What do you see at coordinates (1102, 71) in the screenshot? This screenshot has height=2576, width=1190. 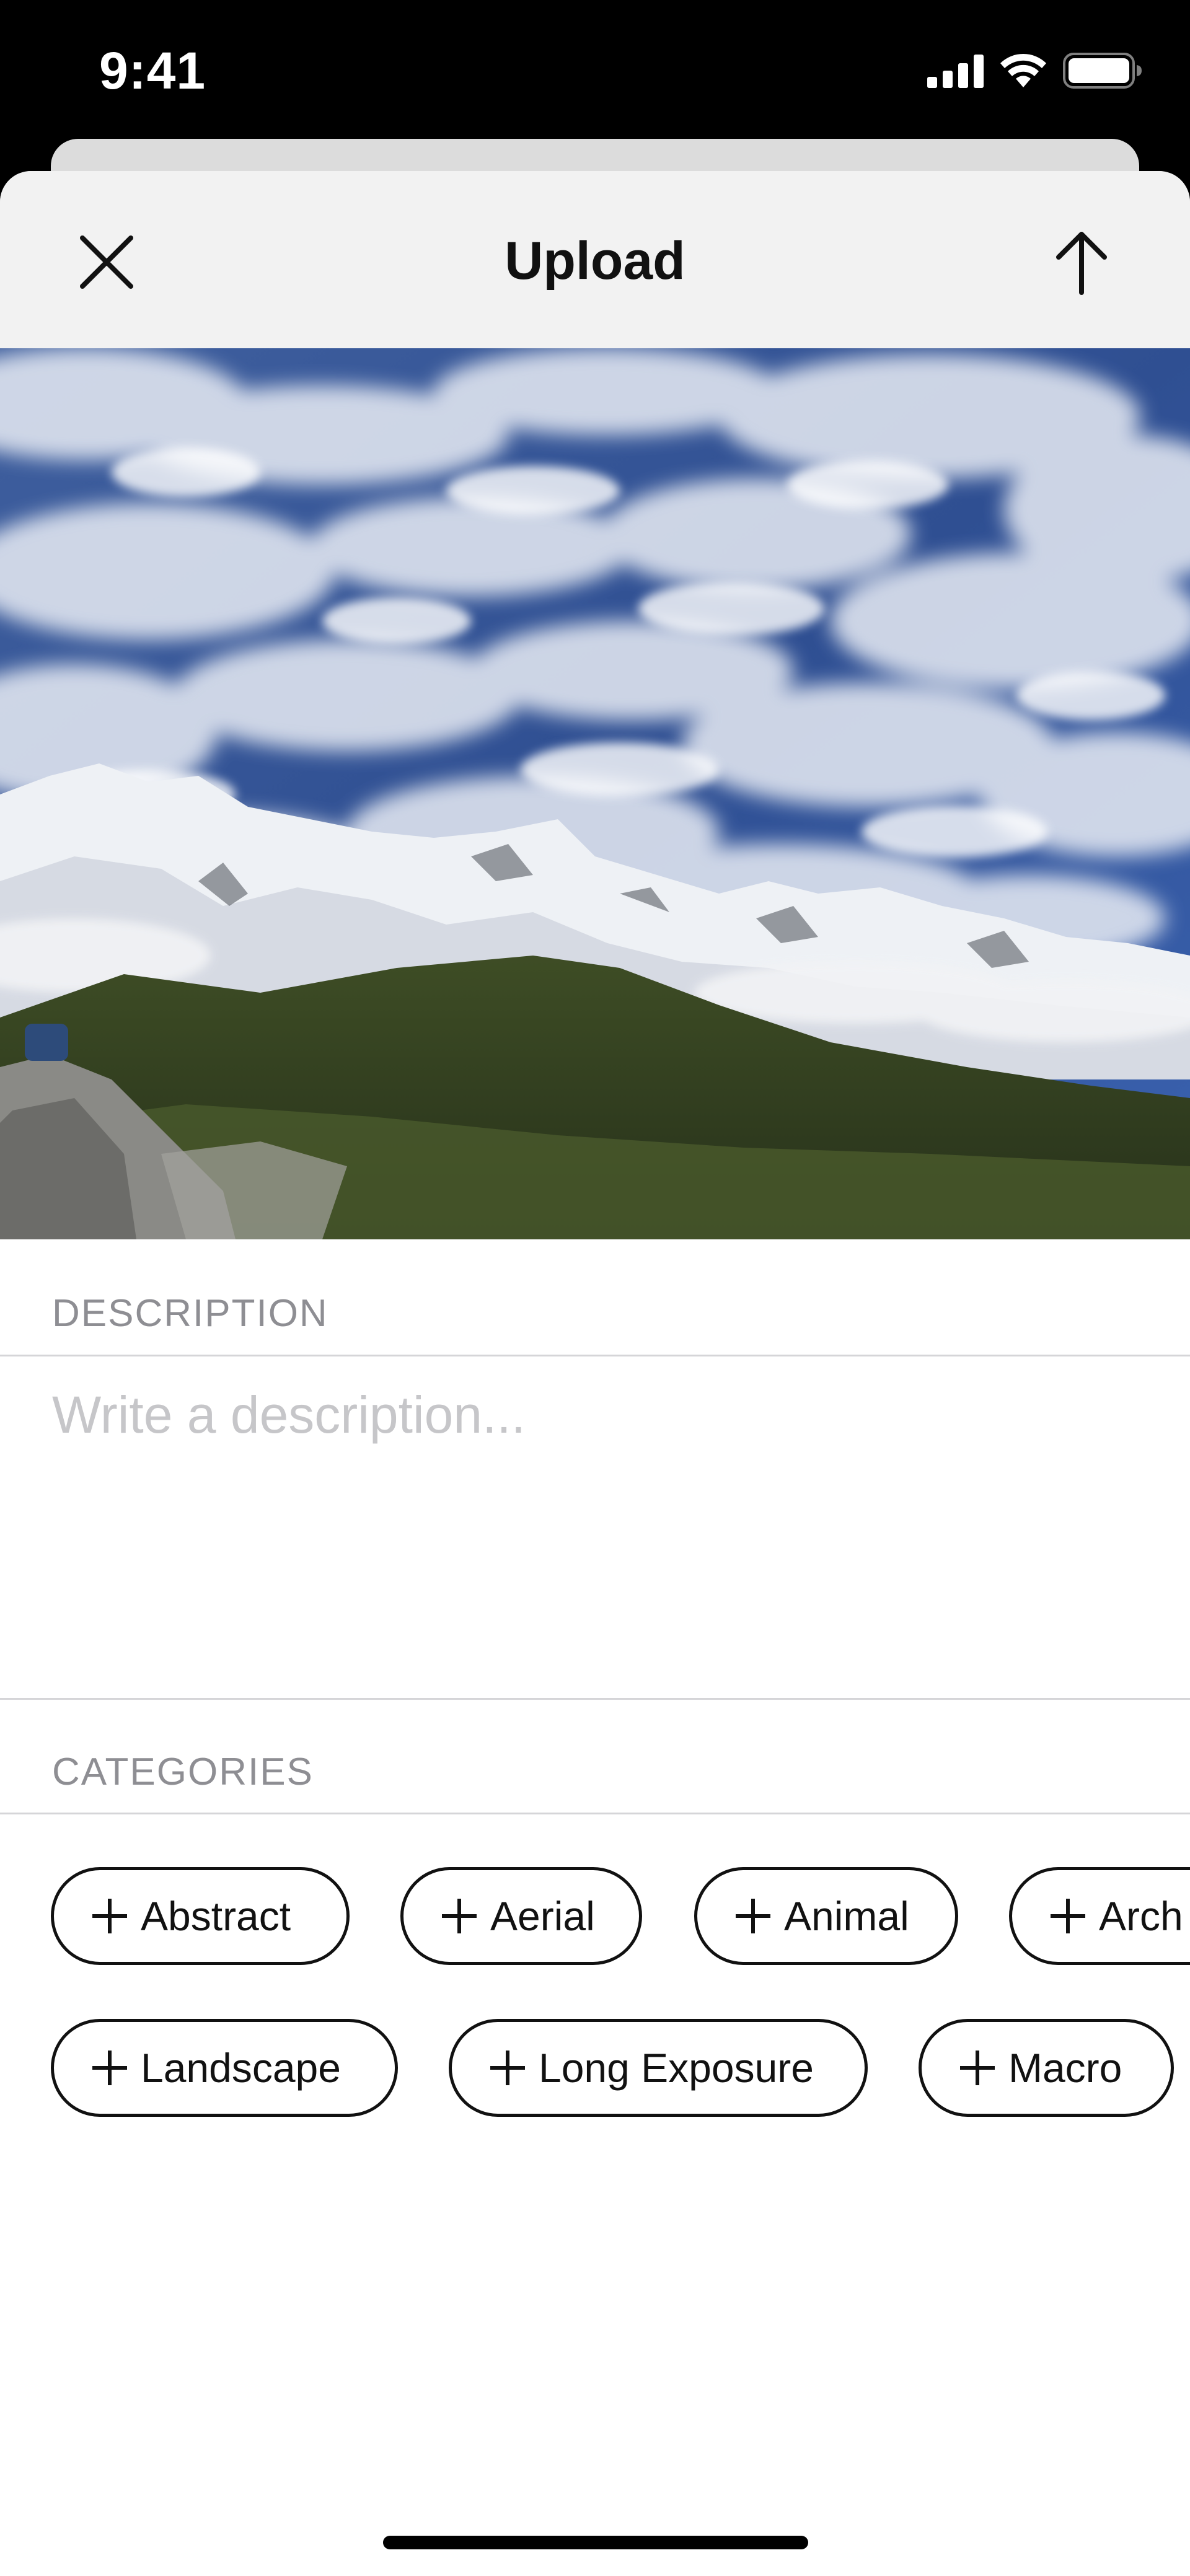 I see `battery-icon` at bounding box center [1102, 71].